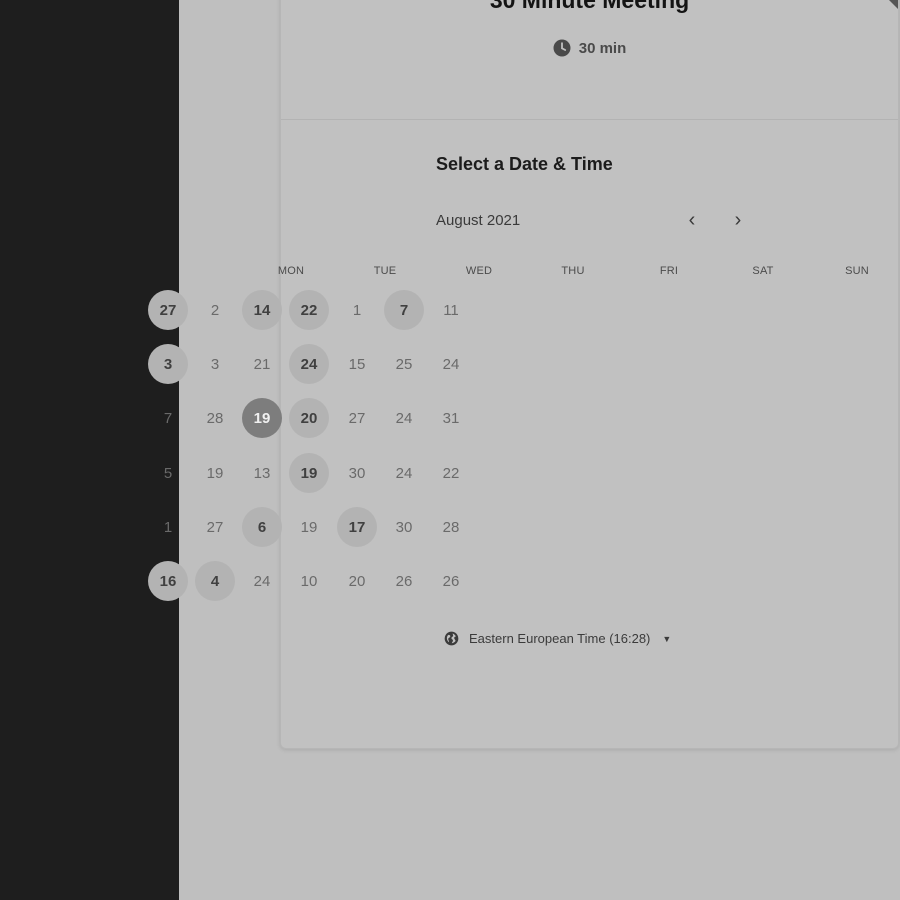  What do you see at coordinates (215, 310) in the screenshot?
I see `calendar-day: 2` at bounding box center [215, 310].